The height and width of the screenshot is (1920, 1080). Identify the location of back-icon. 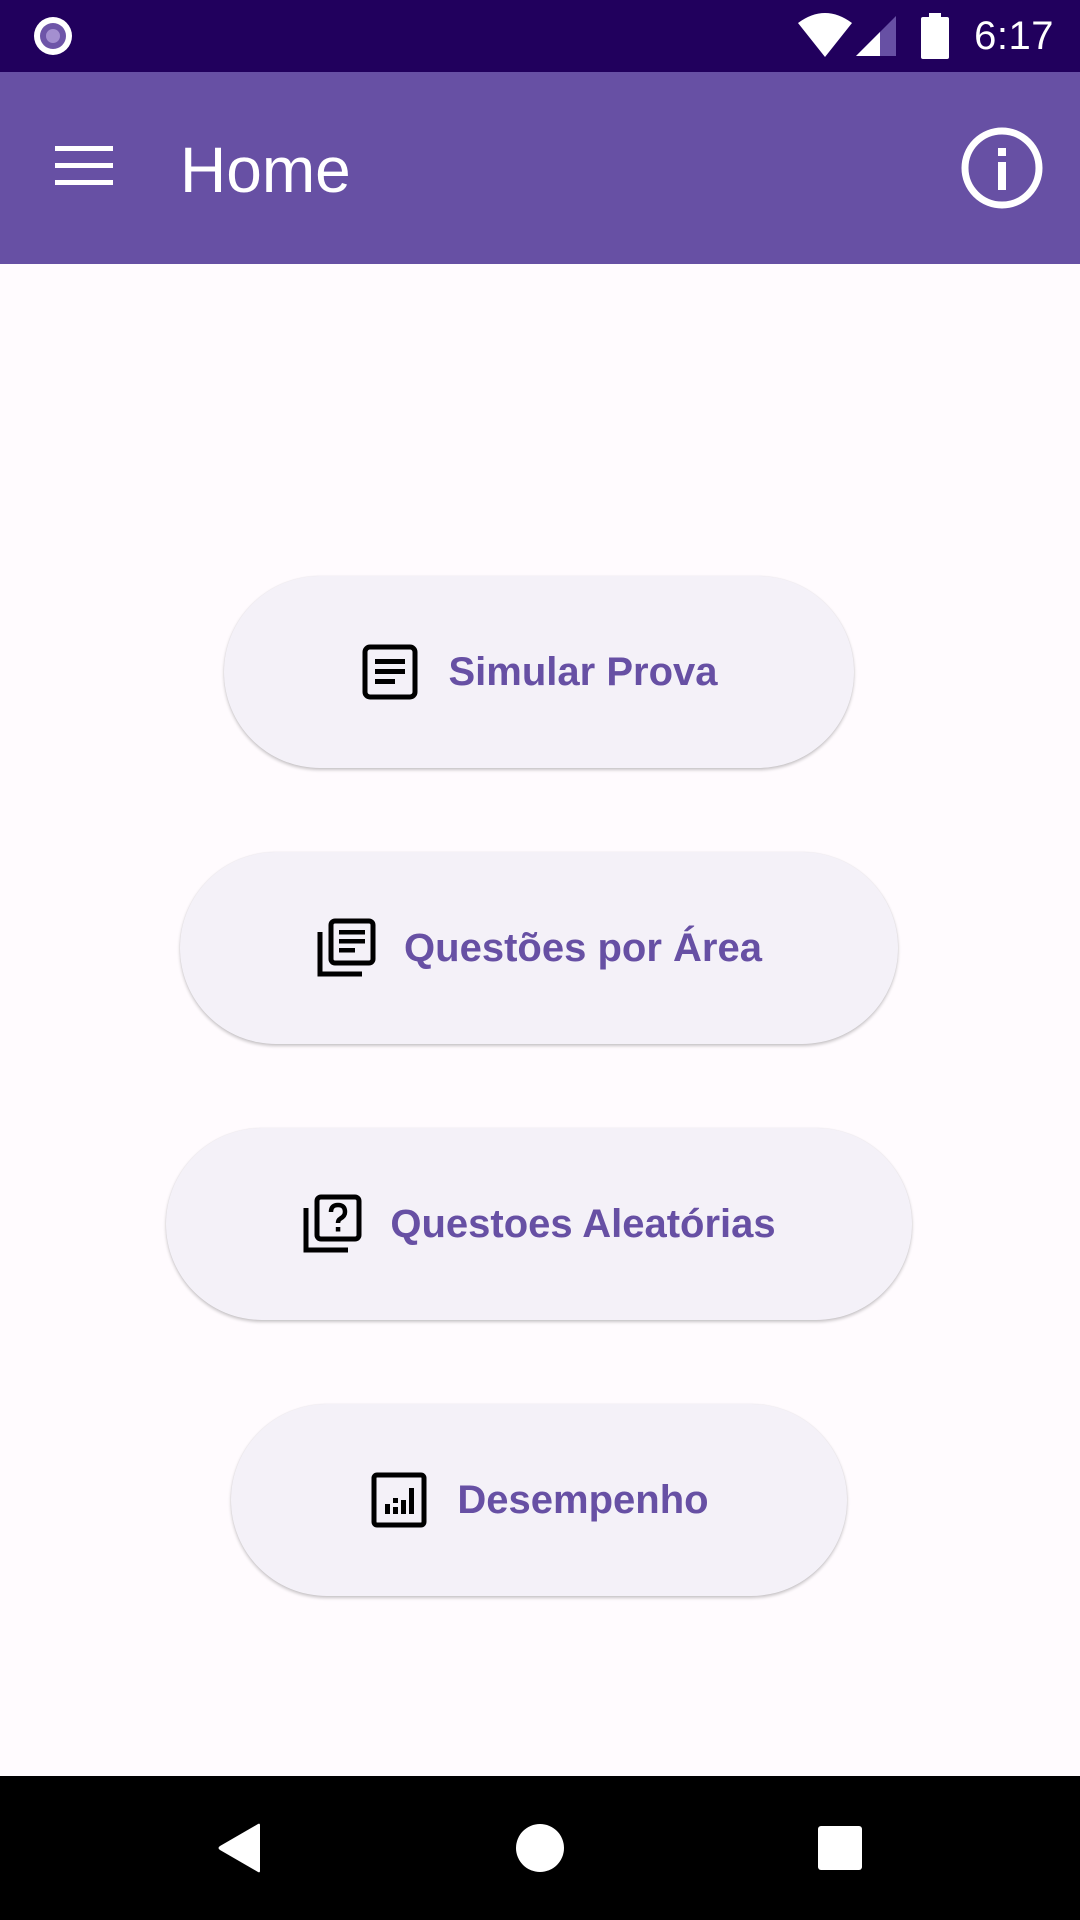
(240, 1848).